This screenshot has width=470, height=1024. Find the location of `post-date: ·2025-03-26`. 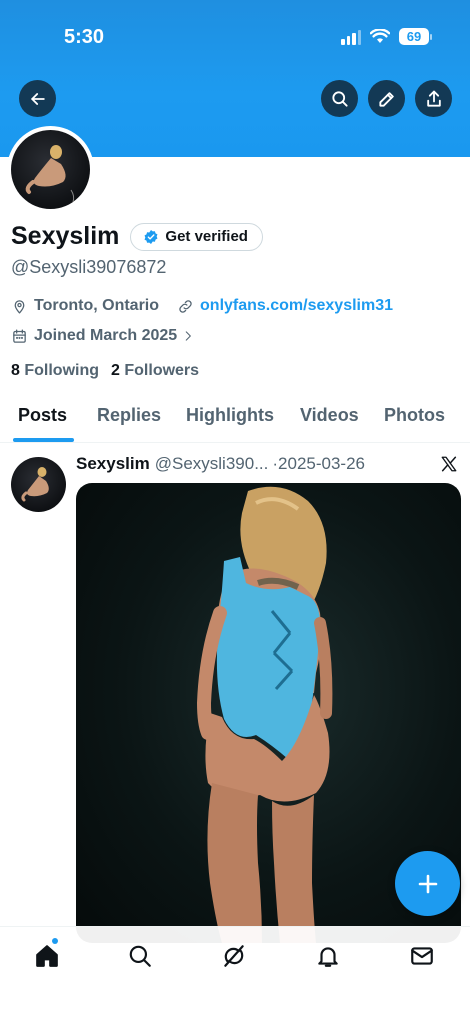

post-date: ·2025-03-26 is located at coordinates (318, 464).